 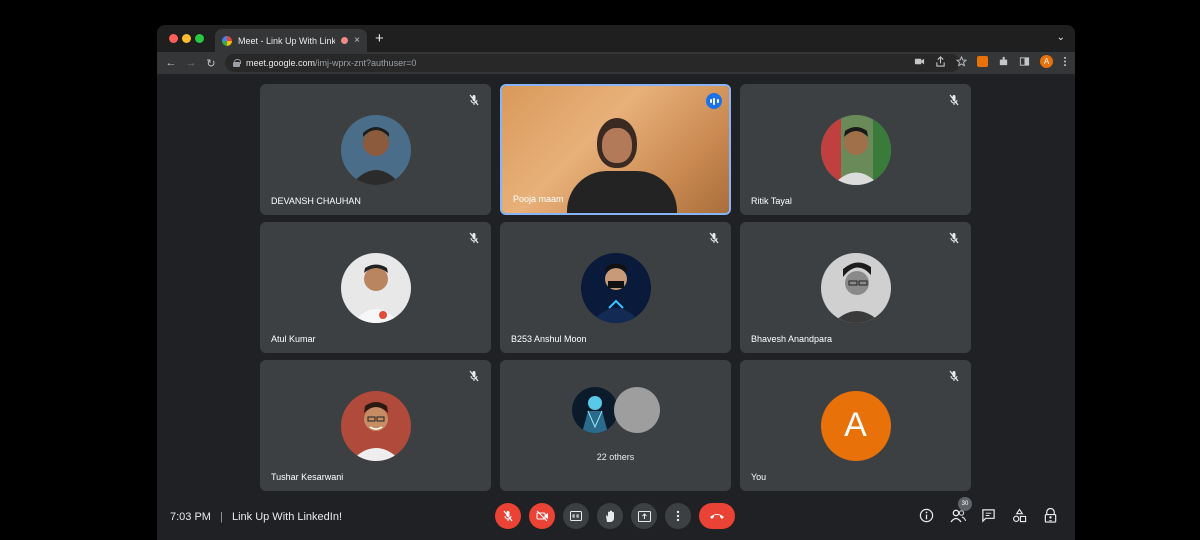 I want to click on share-icon, so click(x=940, y=61).